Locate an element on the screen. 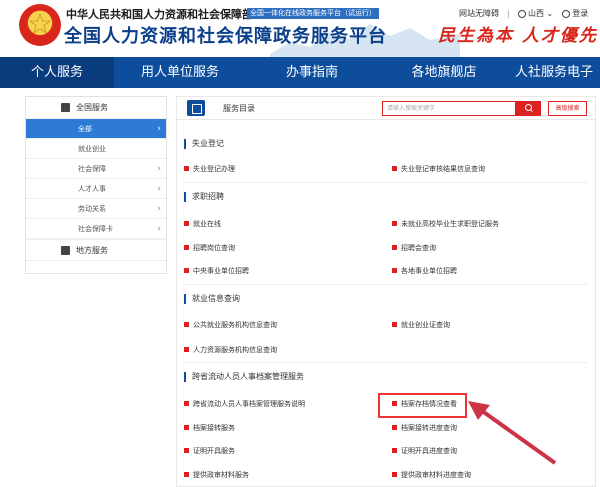 The image size is (600, 487). region-selector: 山西 ⌄ is located at coordinates (535, 13).